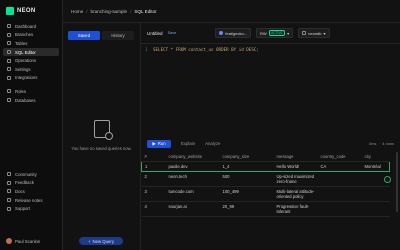 The width and height of the screenshot is (400, 250). I want to click on sidebar-item-docs: Docs, so click(31, 191).